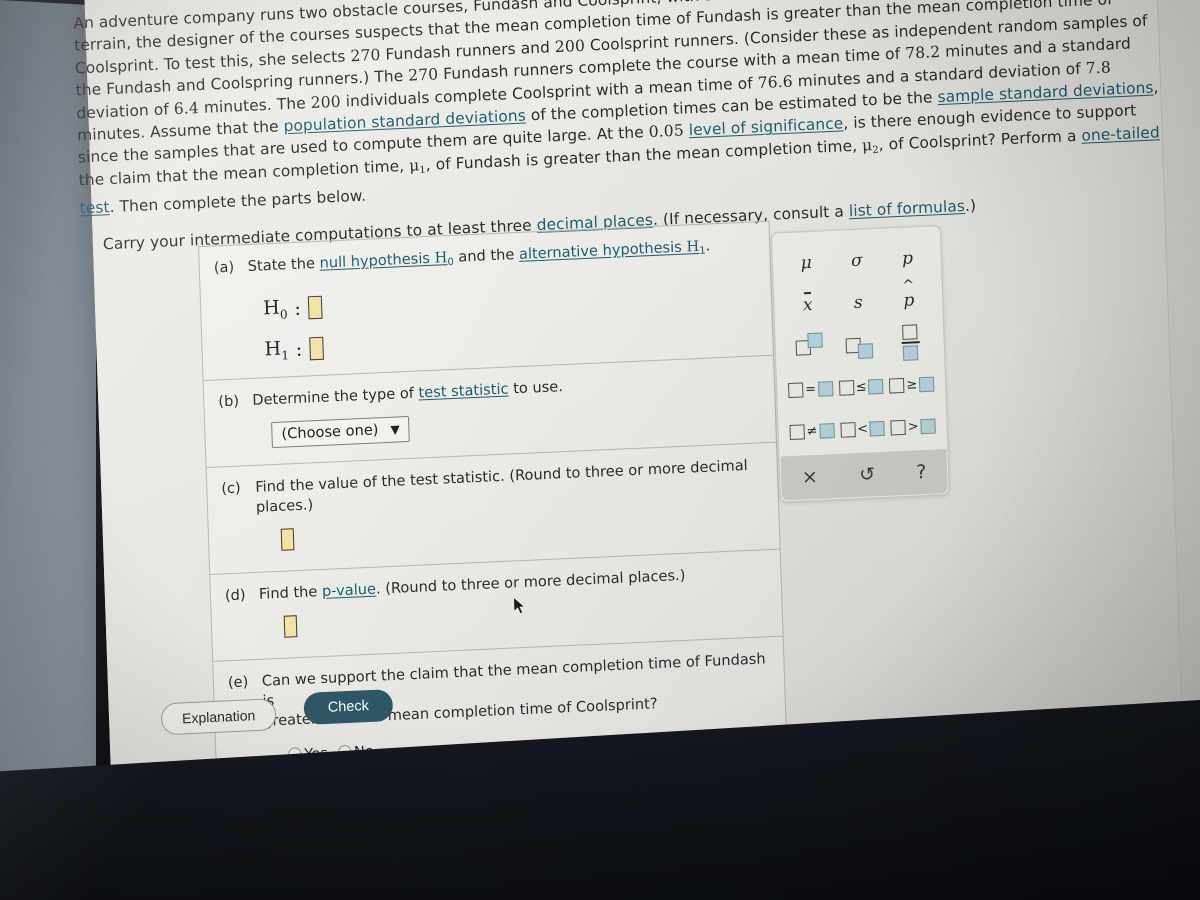 The width and height of the screenshot is (1200, 900). I want to click on test-statistic-dropdown: (Choose one) ▼, so click(341, 432).